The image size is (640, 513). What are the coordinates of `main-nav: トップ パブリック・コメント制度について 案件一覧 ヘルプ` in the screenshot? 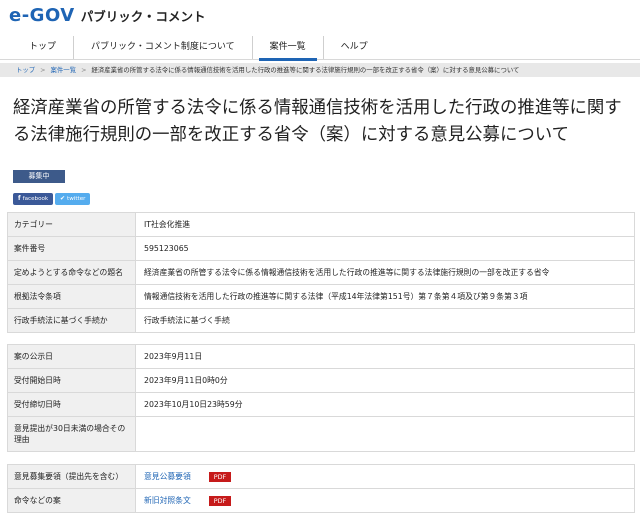 It's located at (320, 48).